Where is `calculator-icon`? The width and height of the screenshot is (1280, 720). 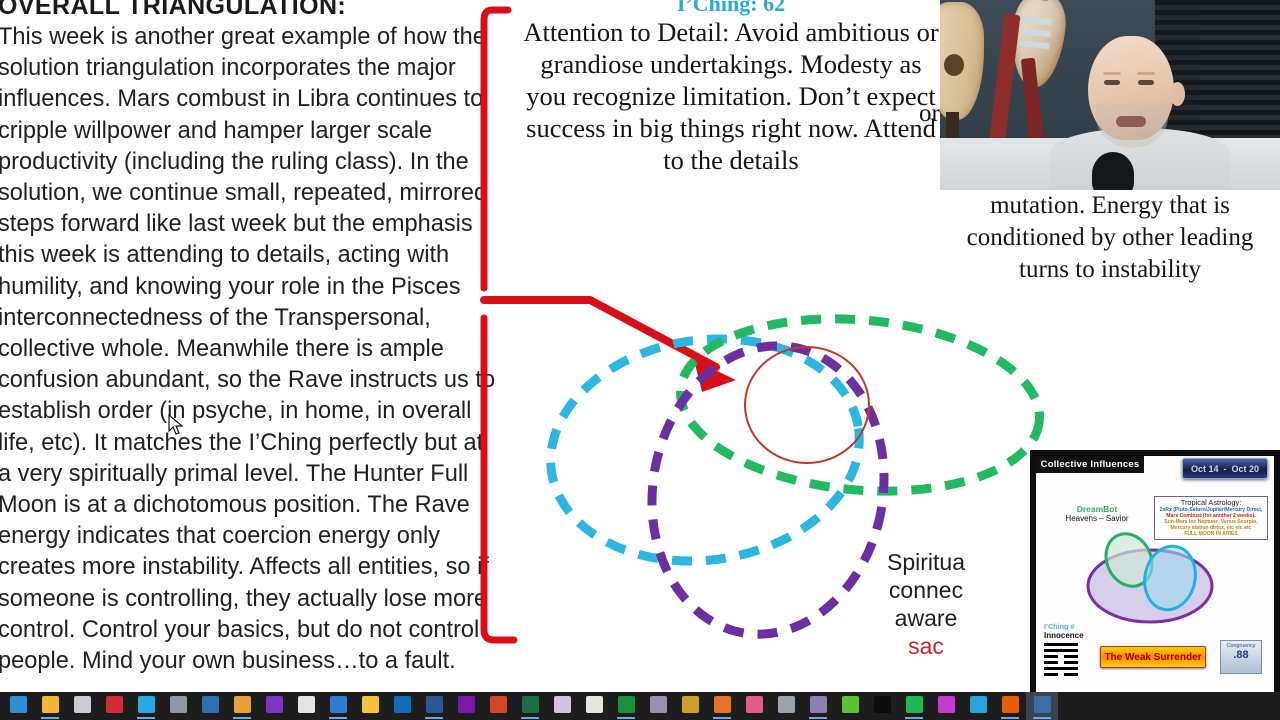 calculator-icon is located at coordinates (178, 704).